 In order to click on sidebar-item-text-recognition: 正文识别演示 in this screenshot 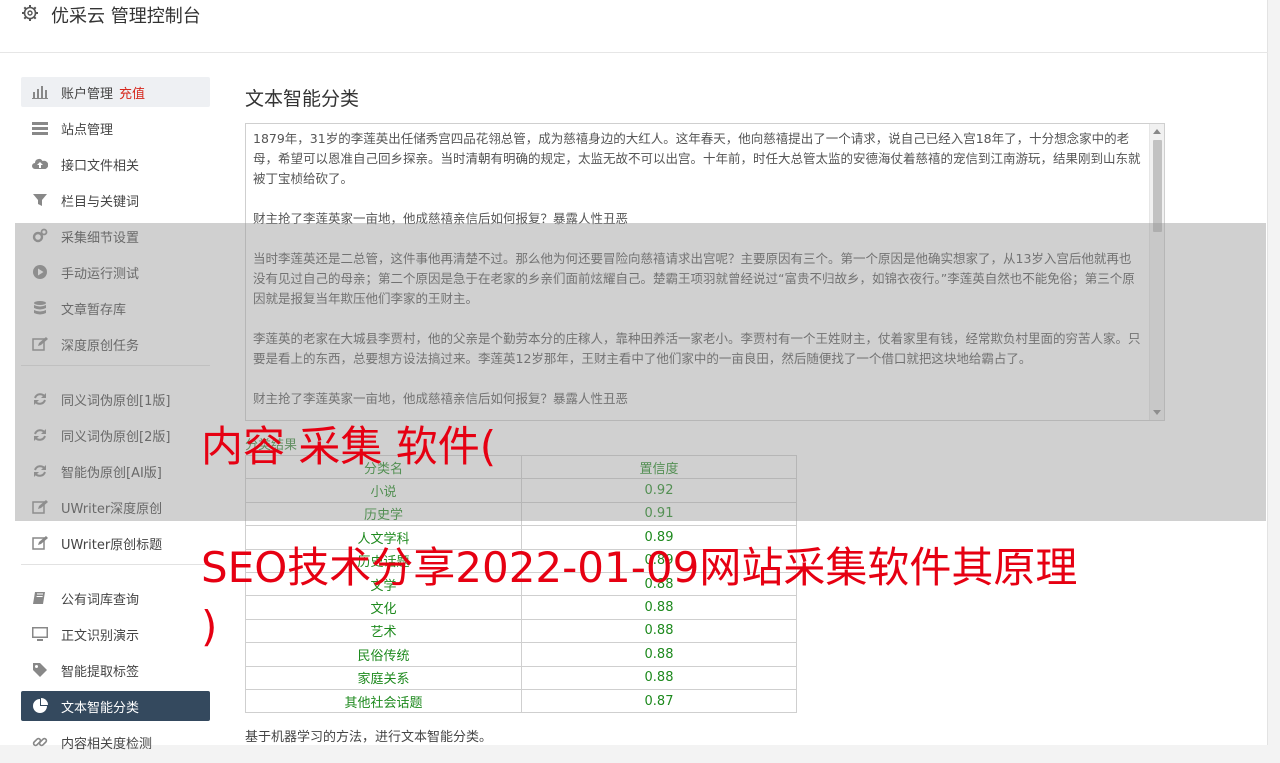, I will do `click(115, 634)`.